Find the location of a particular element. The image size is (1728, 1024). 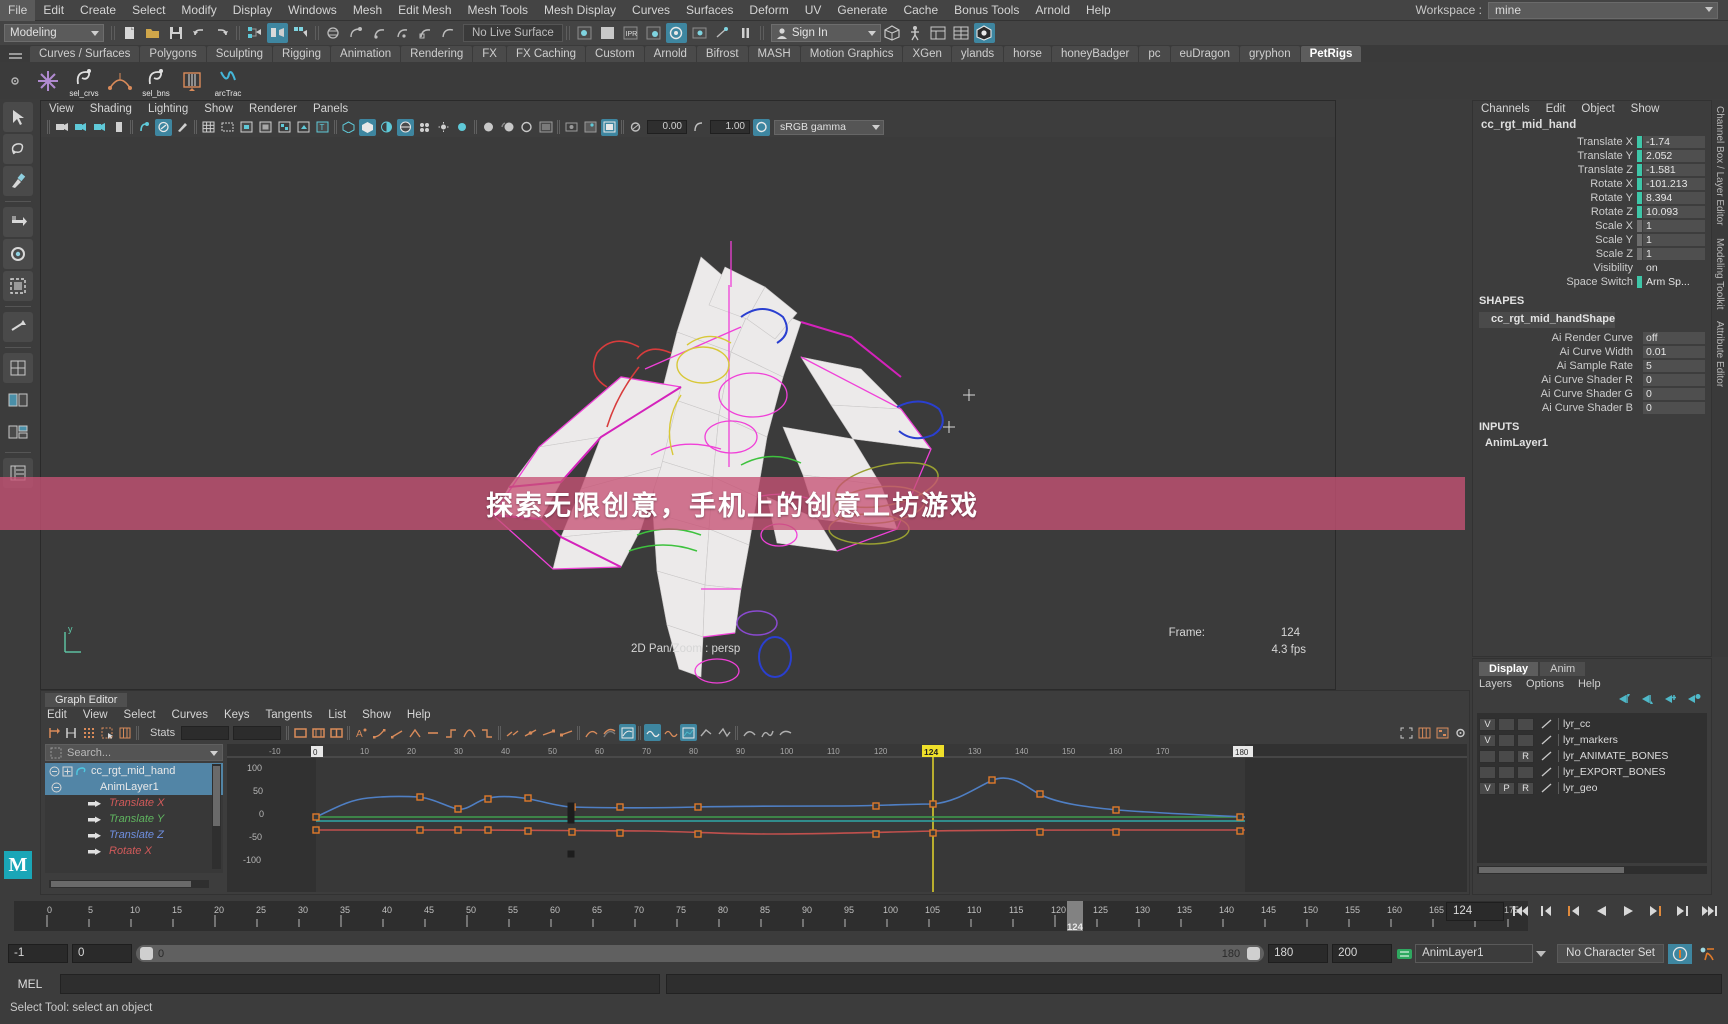

channel-value: off is located at coordinates (1674, 337).